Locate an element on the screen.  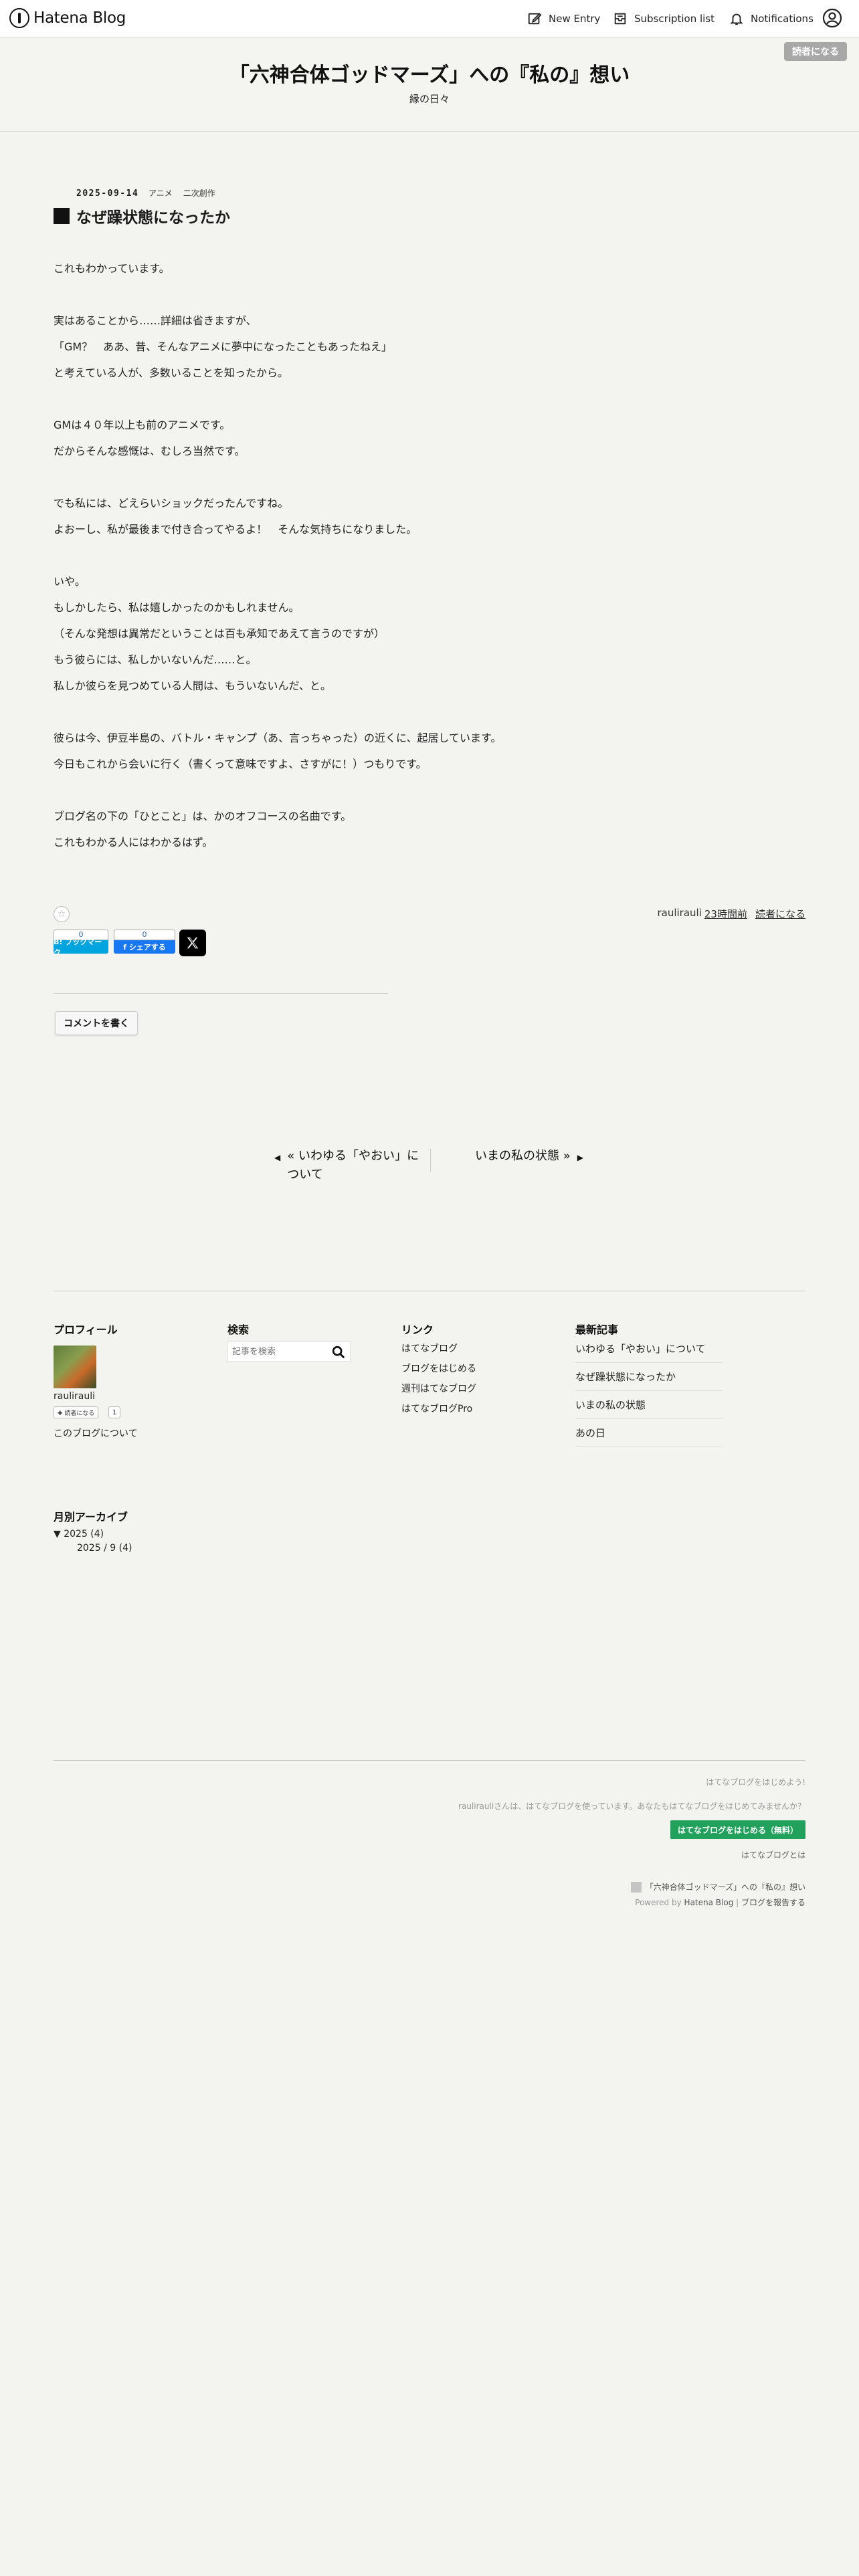
hatena-logo-icon is located at coordinates (19, 18).